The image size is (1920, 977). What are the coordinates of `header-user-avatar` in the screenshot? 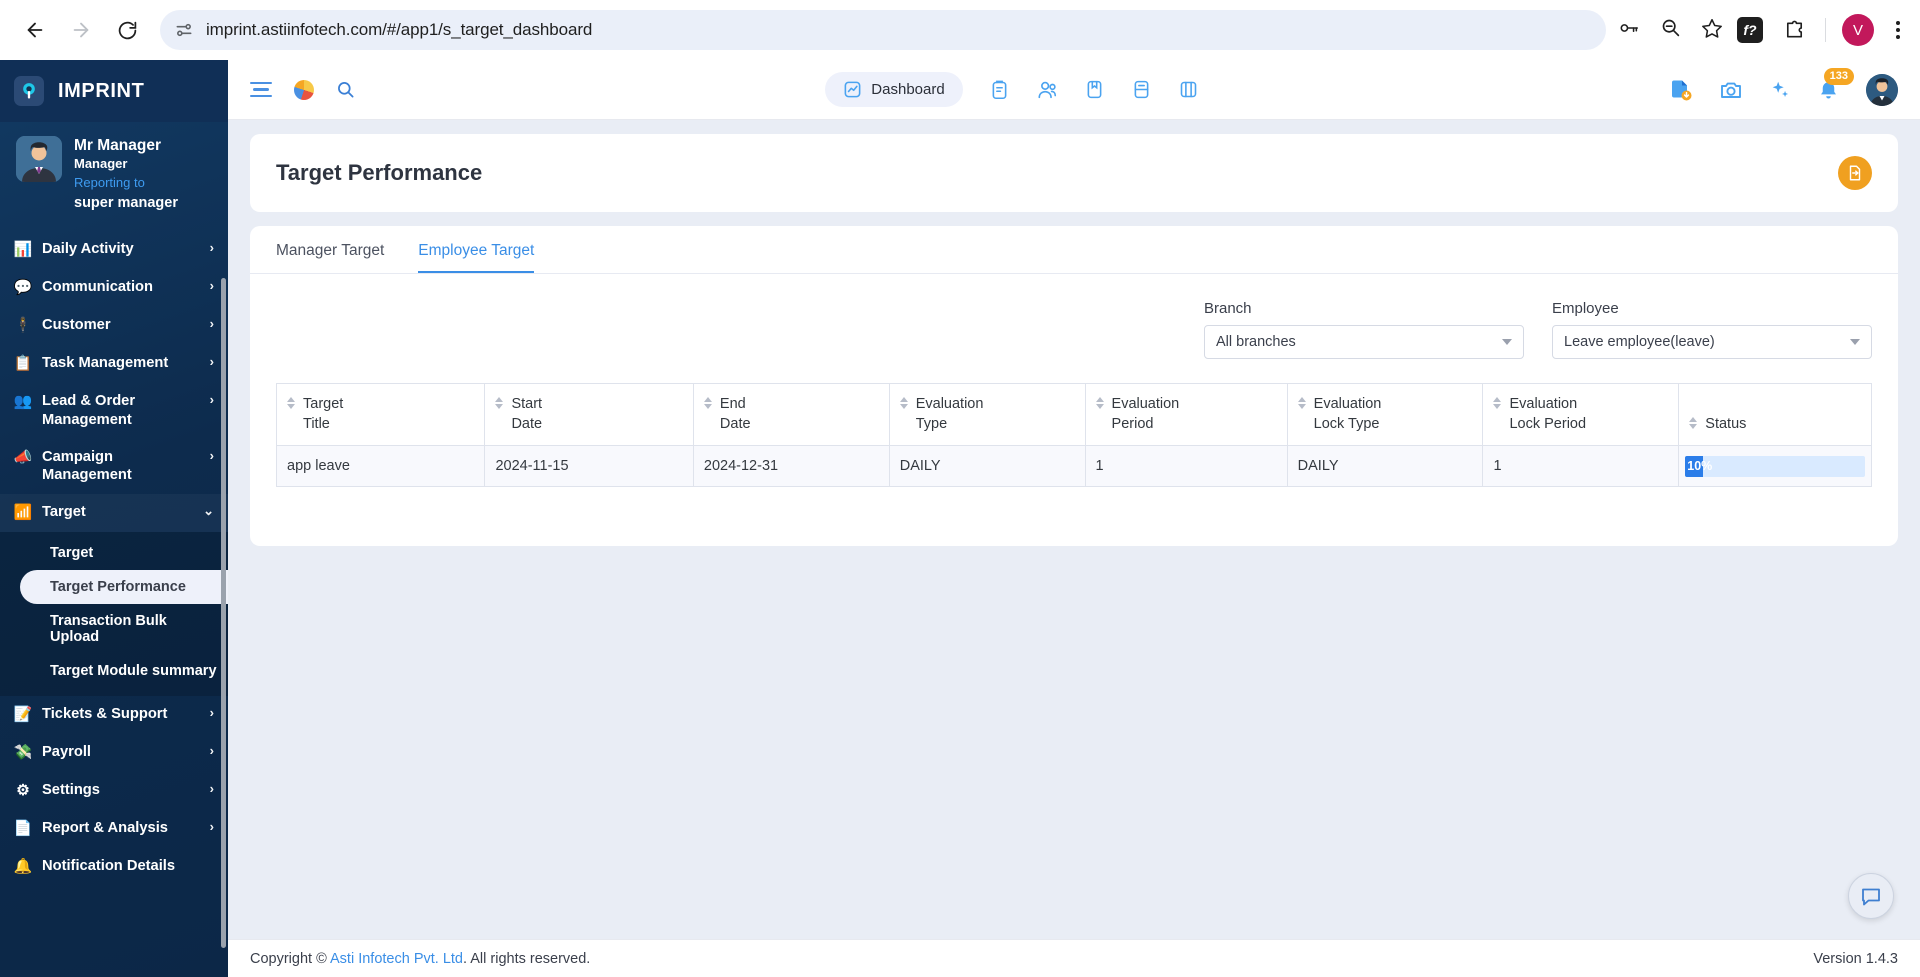 It's located at (1882, 89).